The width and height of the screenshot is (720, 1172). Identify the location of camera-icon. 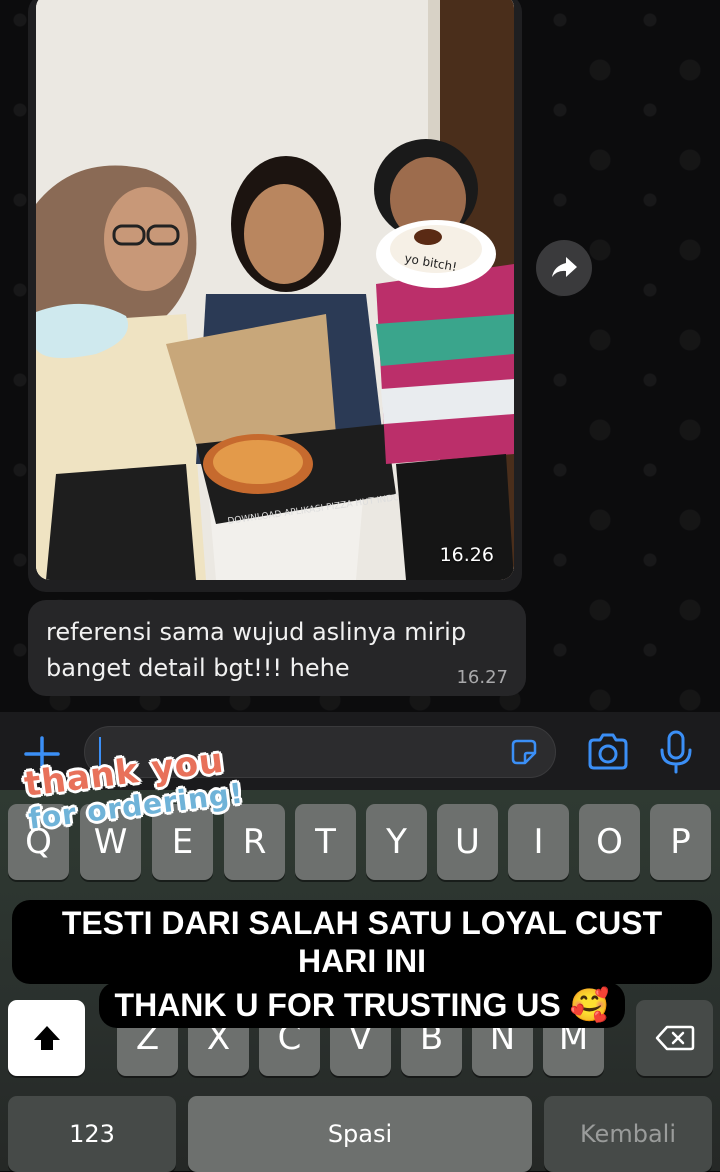
(608, 752).